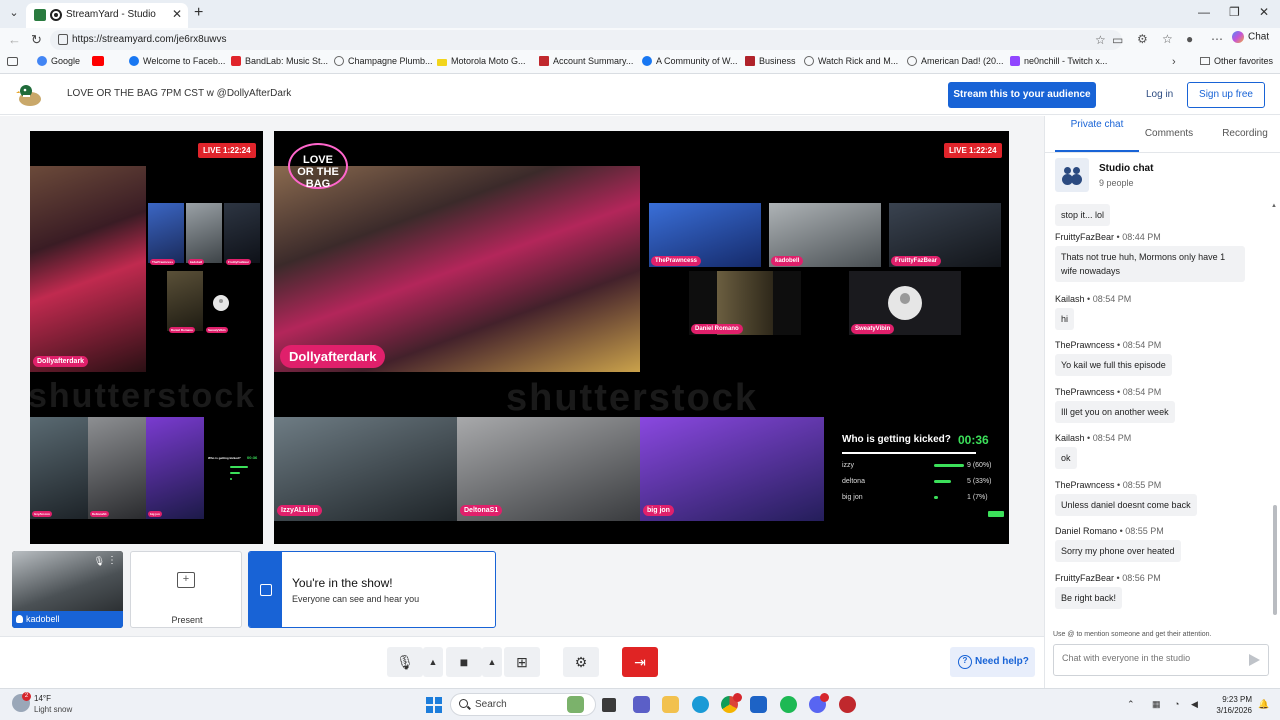 The height and width of the screenshot is (720, 1280). I want to click on more-menu-icon: ⋯, so click(1217, 39).